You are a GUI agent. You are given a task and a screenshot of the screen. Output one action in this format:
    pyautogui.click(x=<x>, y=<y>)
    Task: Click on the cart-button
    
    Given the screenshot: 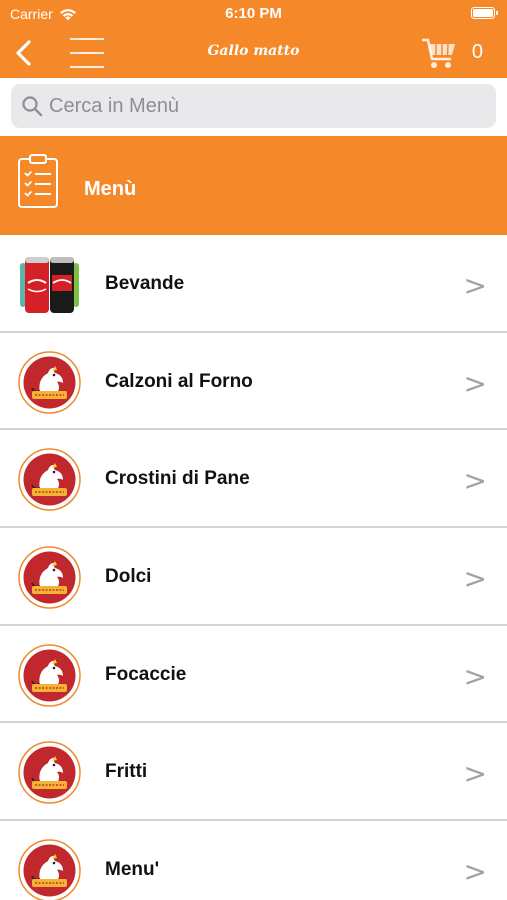 What is the action you would take?
    pyautogui.click(x=439, y=53)
    